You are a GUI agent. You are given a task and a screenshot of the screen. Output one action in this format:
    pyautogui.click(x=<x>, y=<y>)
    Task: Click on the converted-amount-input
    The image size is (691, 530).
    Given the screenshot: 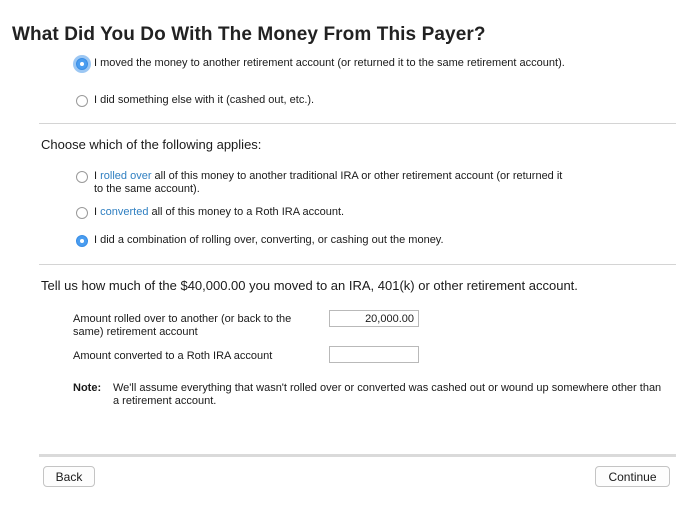 What is the action you would take?
    pyautogui.click(x=374, y=354)
    